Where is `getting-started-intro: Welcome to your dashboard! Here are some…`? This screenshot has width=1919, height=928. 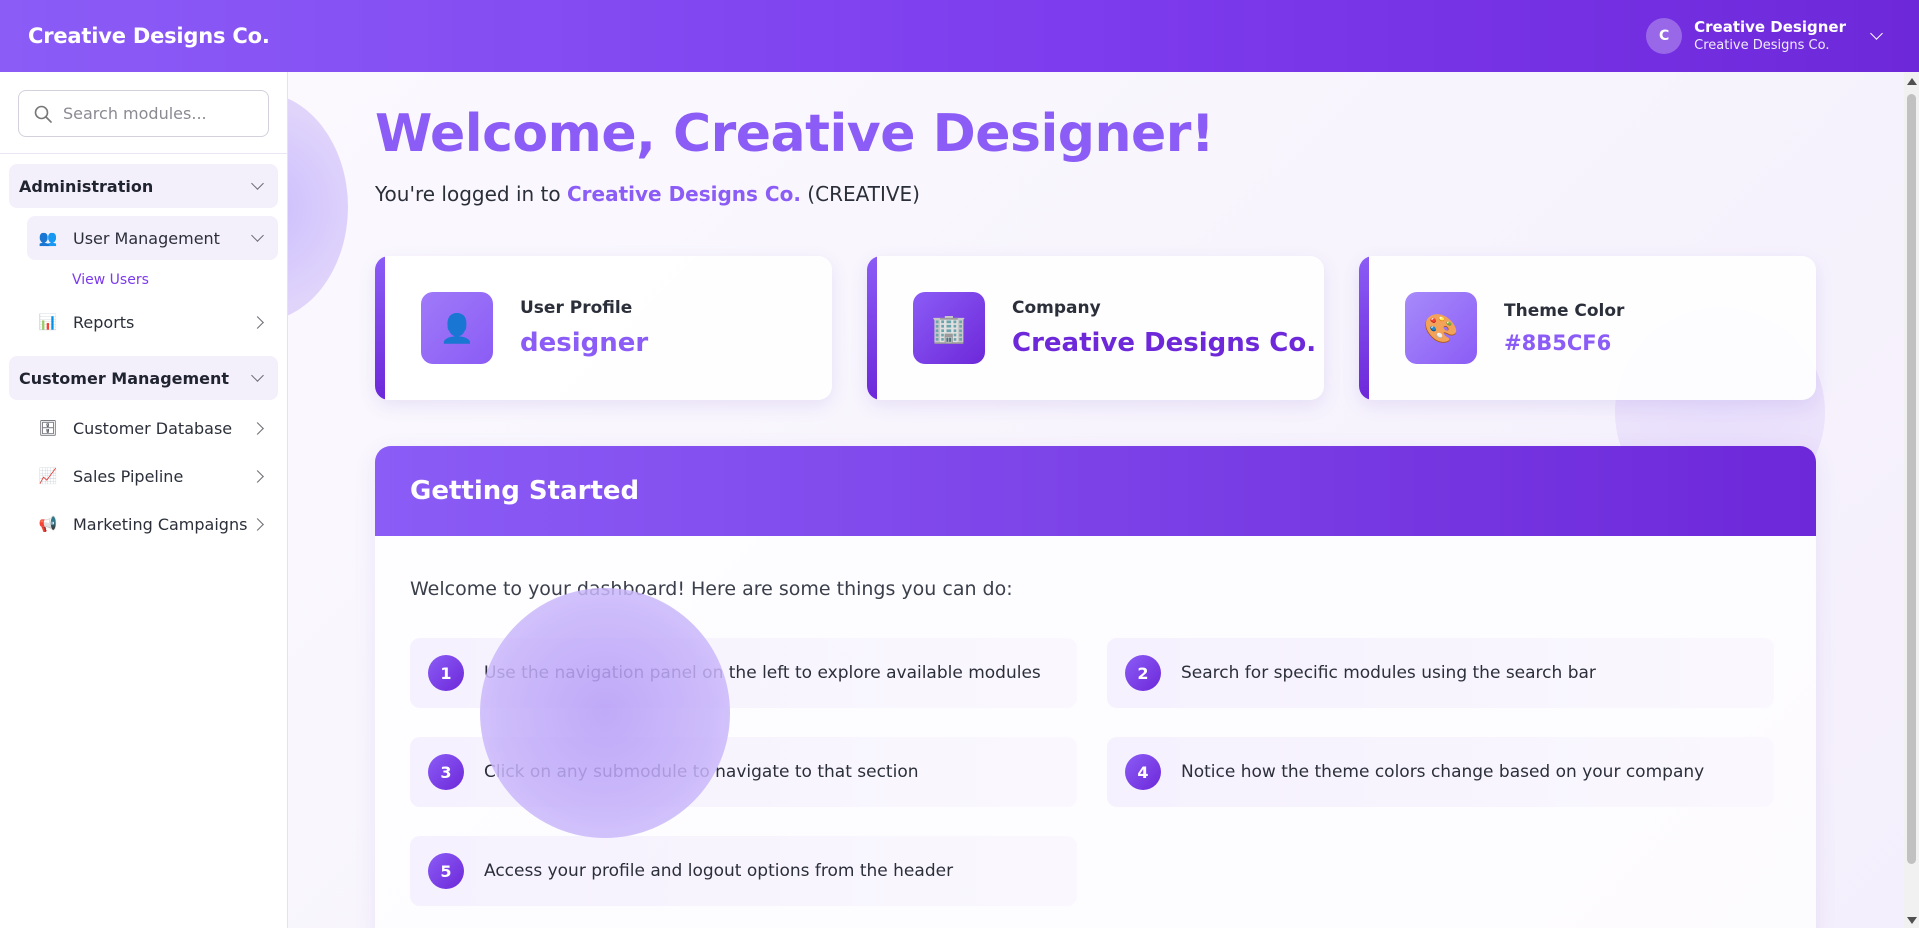 getting-started-intro: Welcome to your dashboard! Here are some… is located at coordinates (711, 589).